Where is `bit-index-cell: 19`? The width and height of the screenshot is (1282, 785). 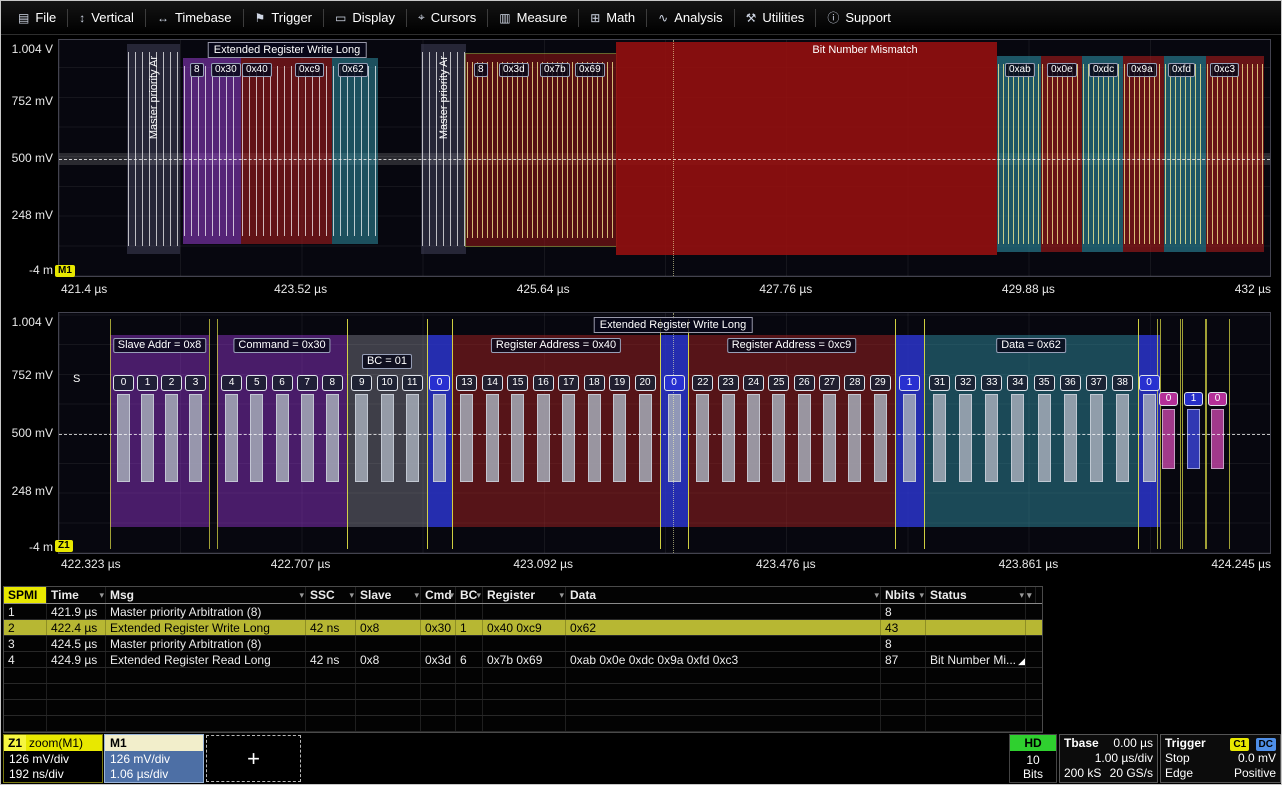 bit-index-cell: 19 is located at coordinates (620, 383).